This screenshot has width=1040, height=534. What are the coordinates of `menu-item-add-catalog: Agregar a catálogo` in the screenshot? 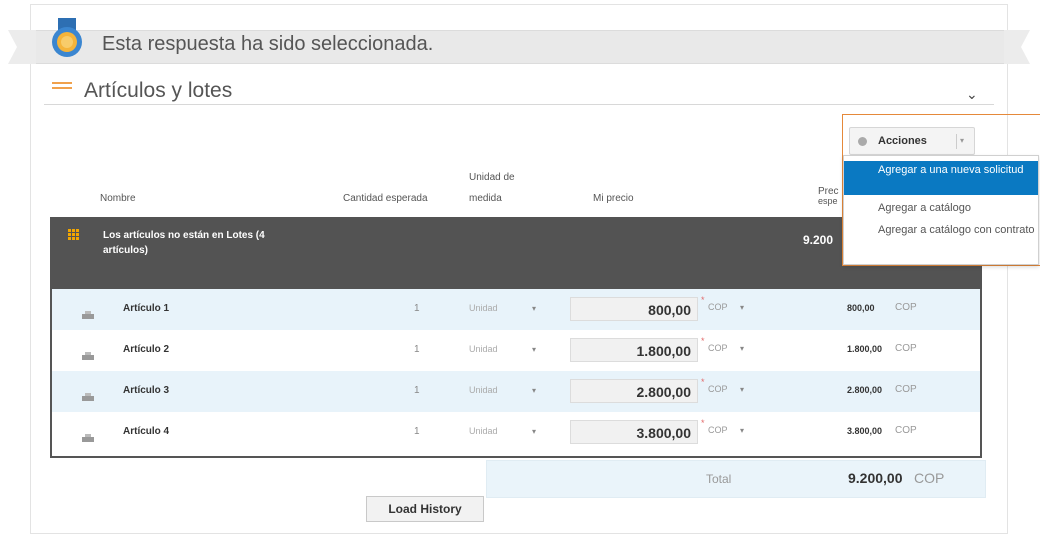 It's located at (941, 208).